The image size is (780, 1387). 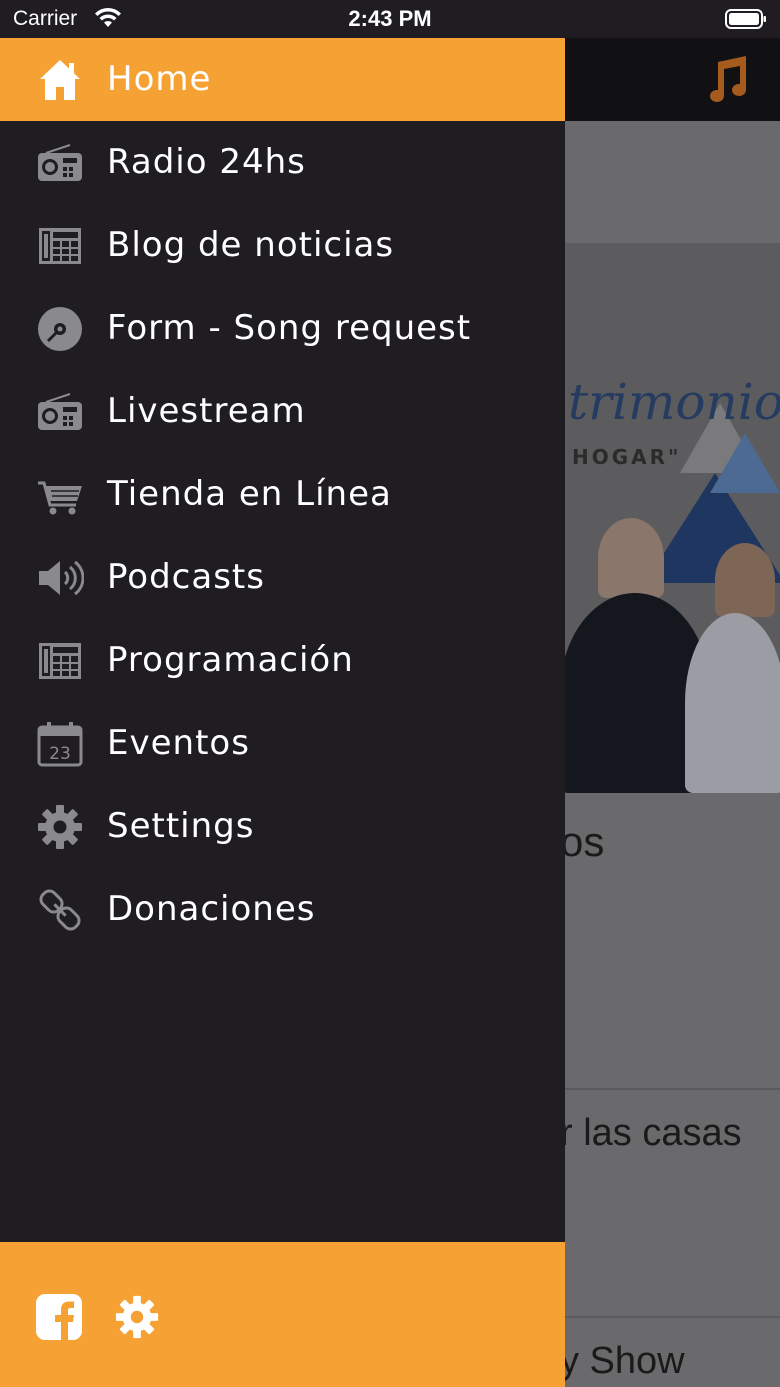 What do you see at coordinates (282, 79) in the screenshot?
I see `menu-item-home: Home` at bounding box center [282, 79].